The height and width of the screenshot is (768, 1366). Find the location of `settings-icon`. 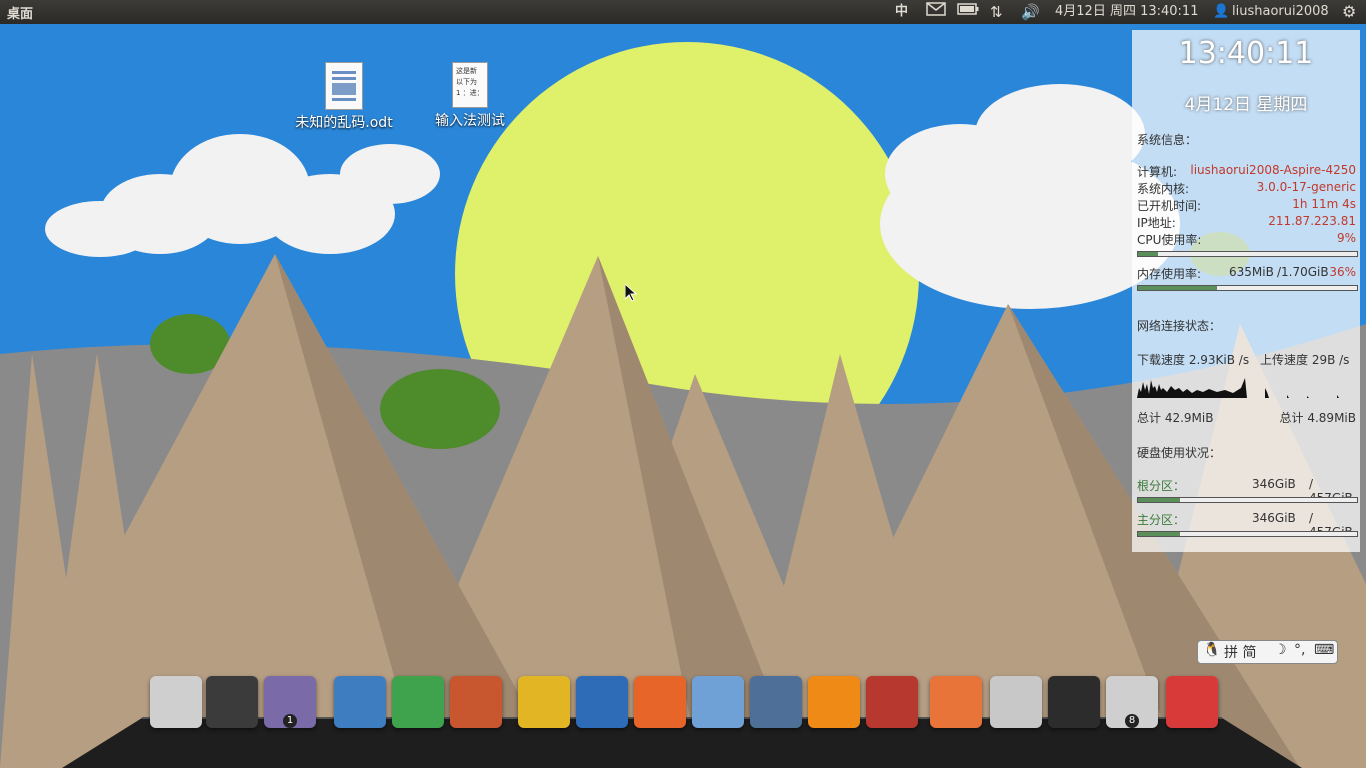

settings-icon is located at coordinates (1016, 702).